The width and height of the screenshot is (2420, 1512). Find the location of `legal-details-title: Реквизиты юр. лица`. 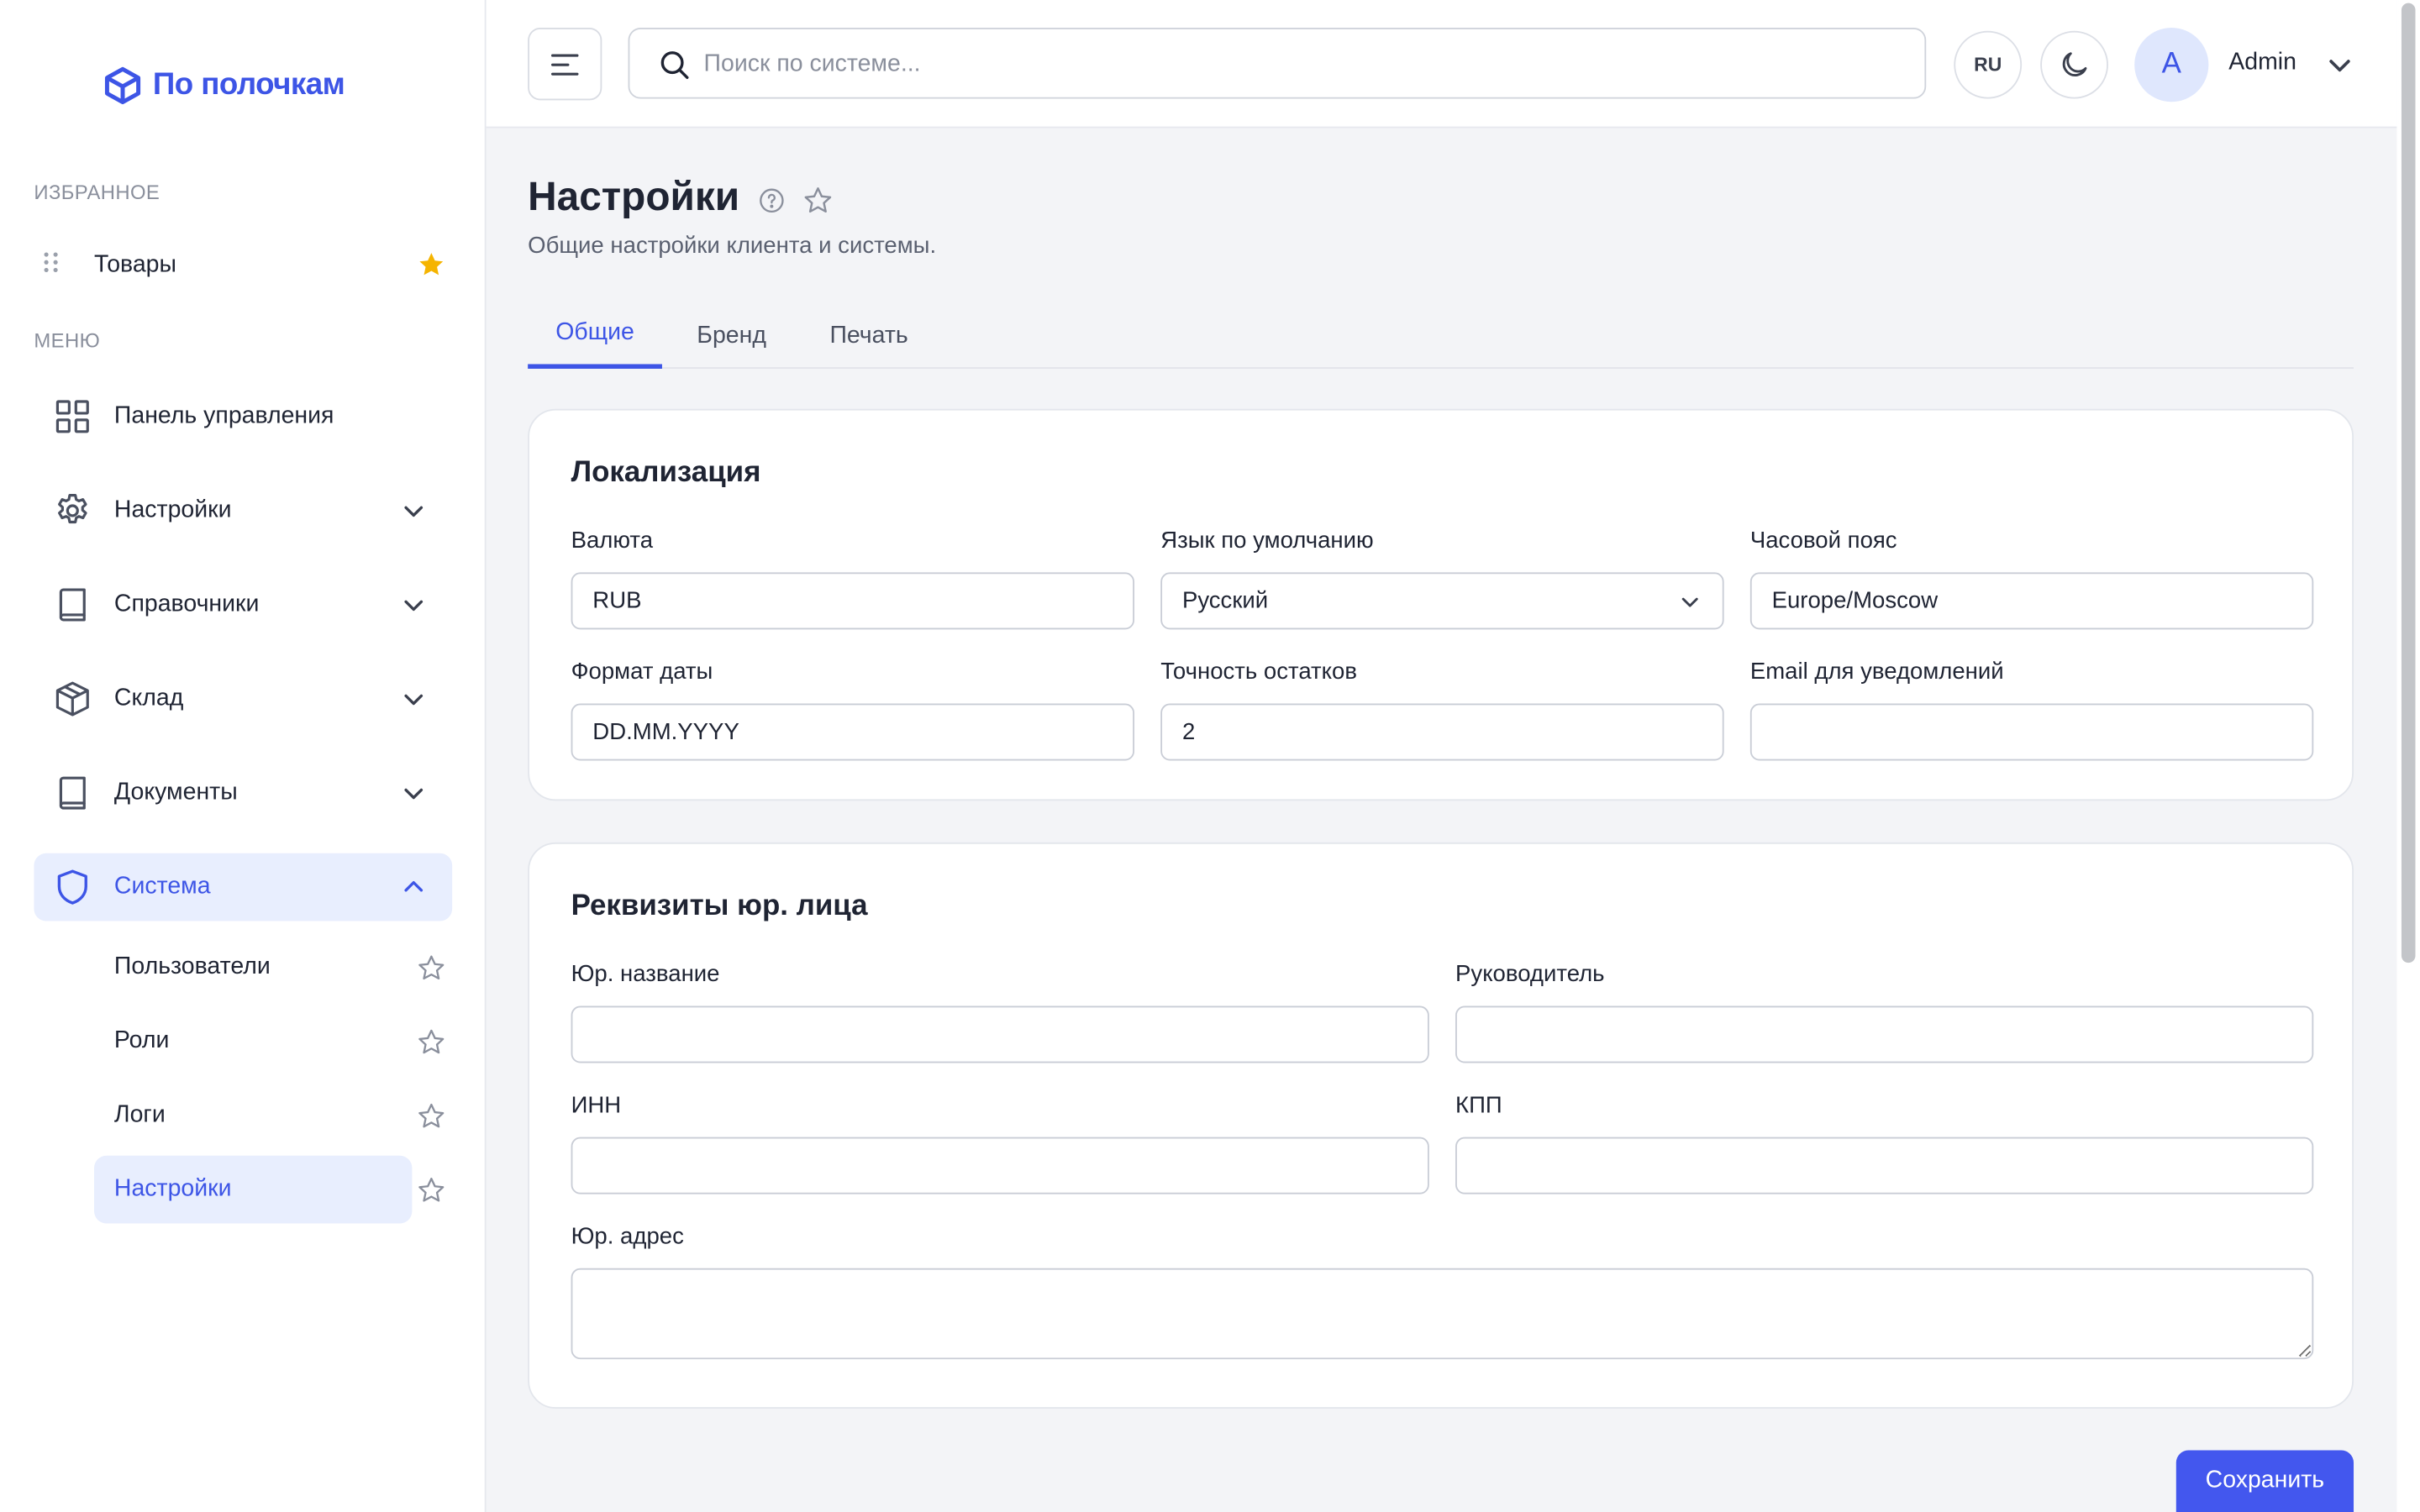

legal-details-title: Реквизиты юр. лица is located at coordinates (719, 906).